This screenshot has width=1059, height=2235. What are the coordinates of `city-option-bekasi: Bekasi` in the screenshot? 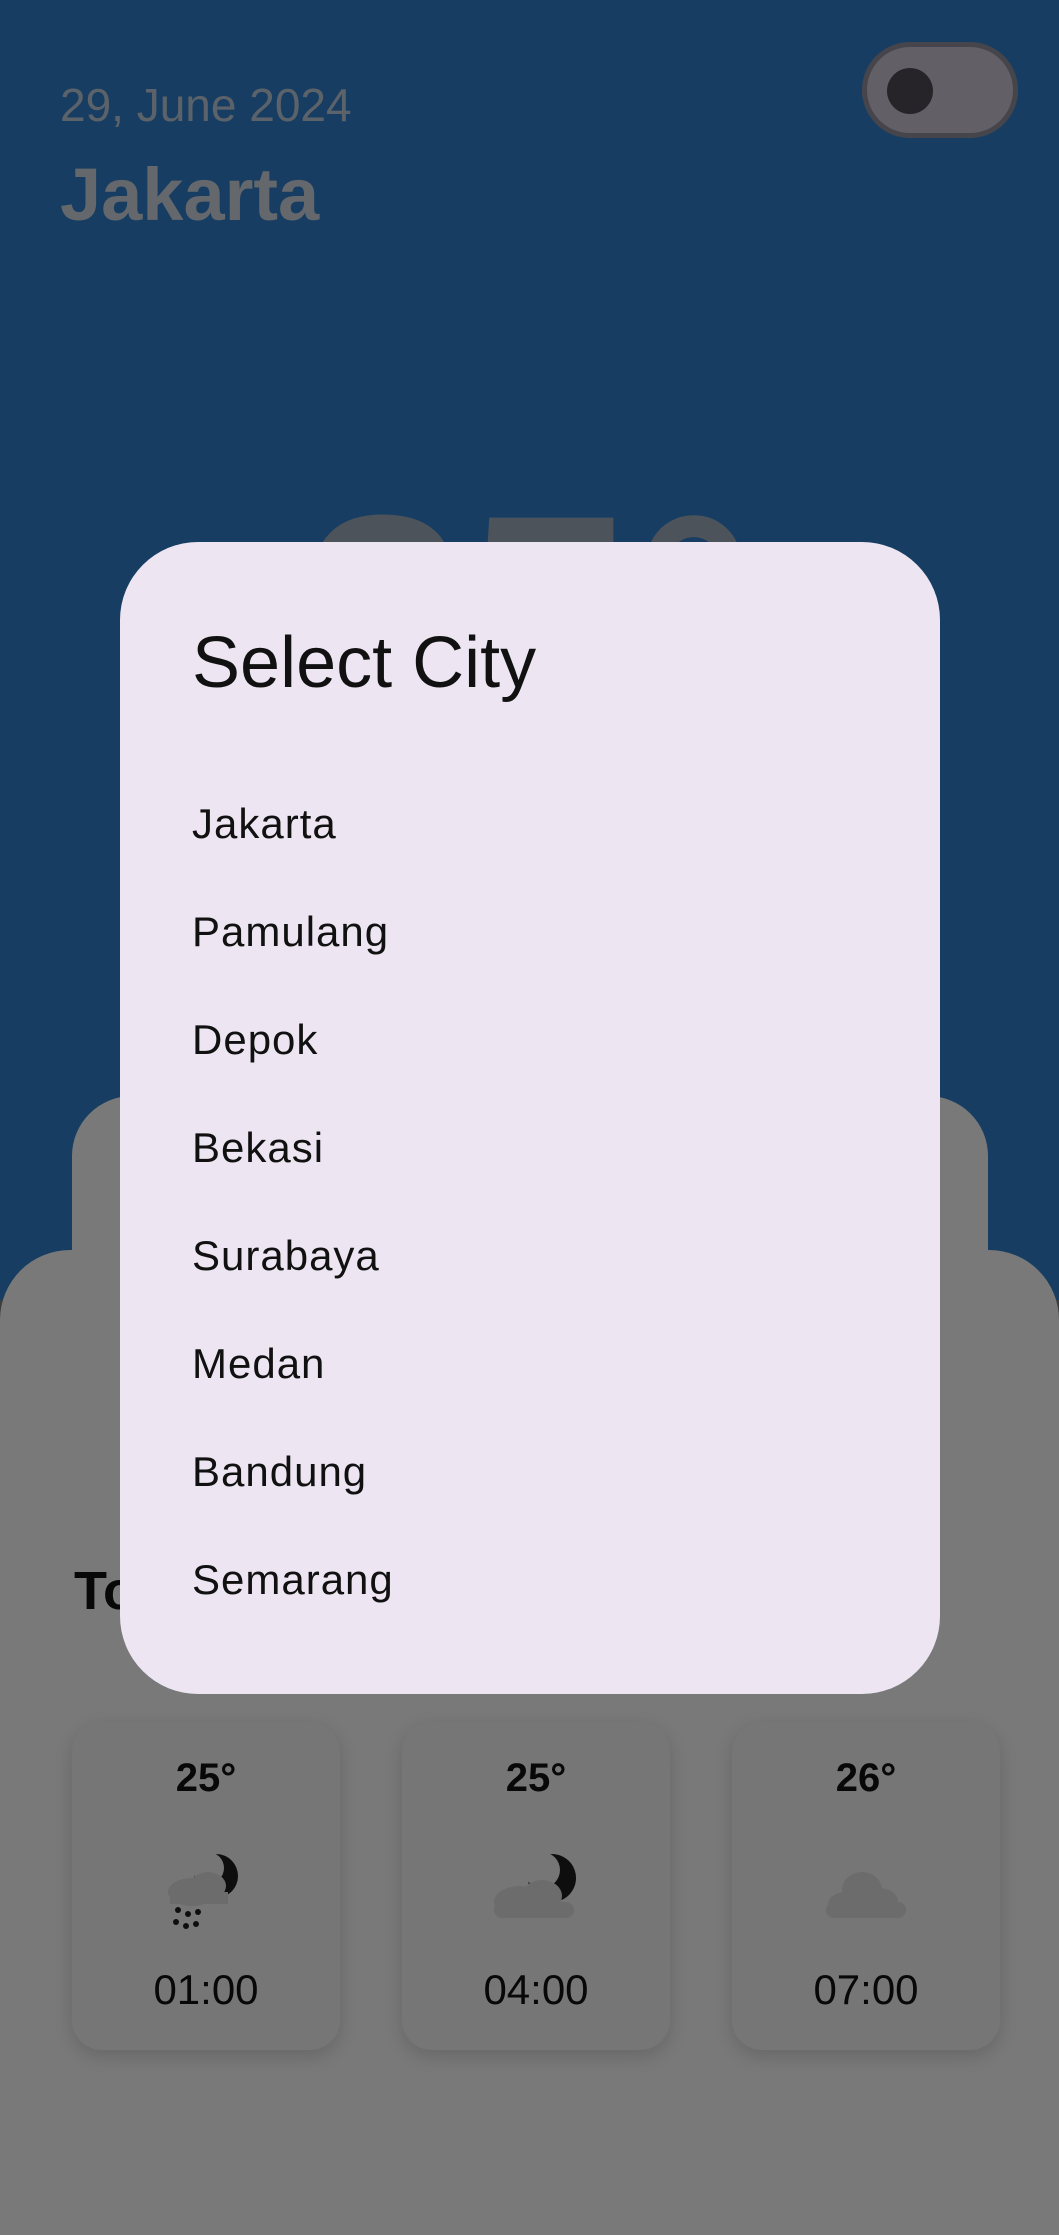 It's located at (530, 1148).